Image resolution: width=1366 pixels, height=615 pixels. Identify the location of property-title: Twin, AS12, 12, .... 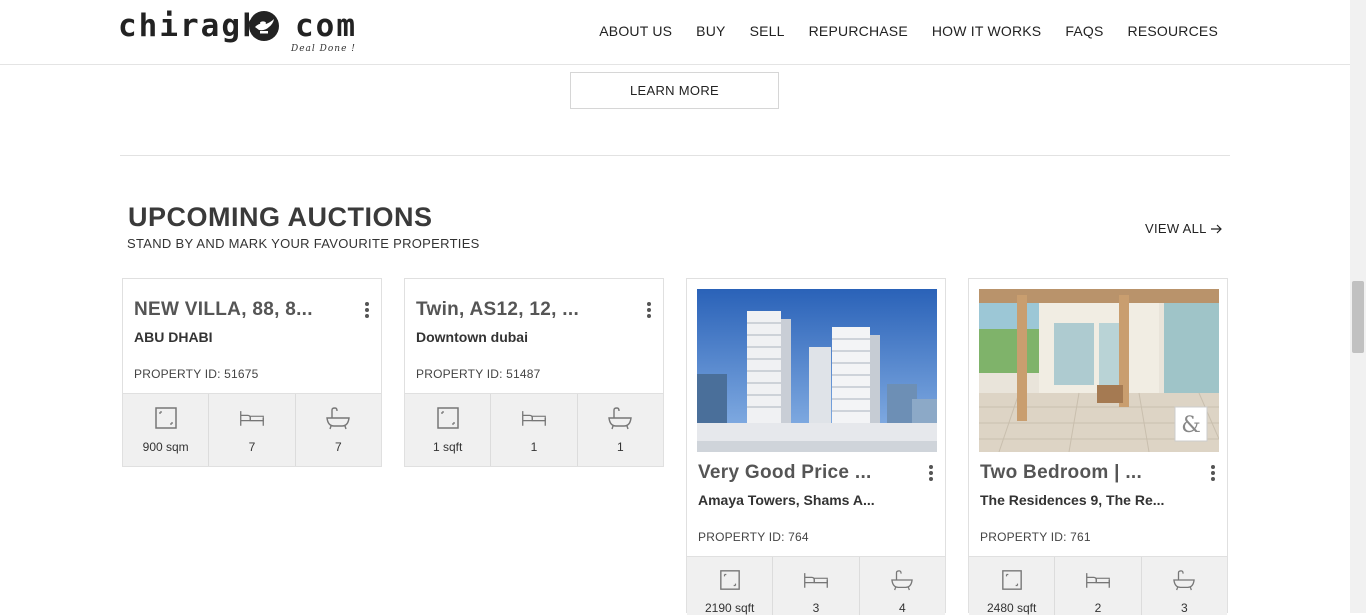
(498, 309).